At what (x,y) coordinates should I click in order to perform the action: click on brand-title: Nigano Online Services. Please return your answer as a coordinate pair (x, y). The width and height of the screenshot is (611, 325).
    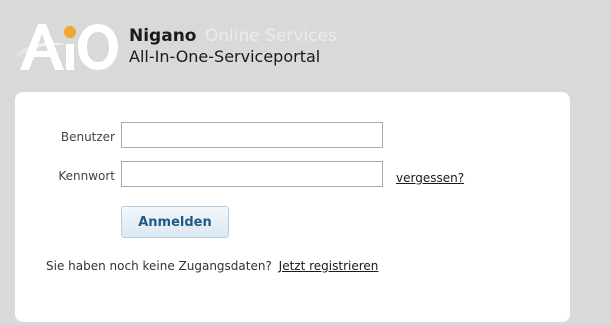
    Looking at the image, I should click on (233, 36).